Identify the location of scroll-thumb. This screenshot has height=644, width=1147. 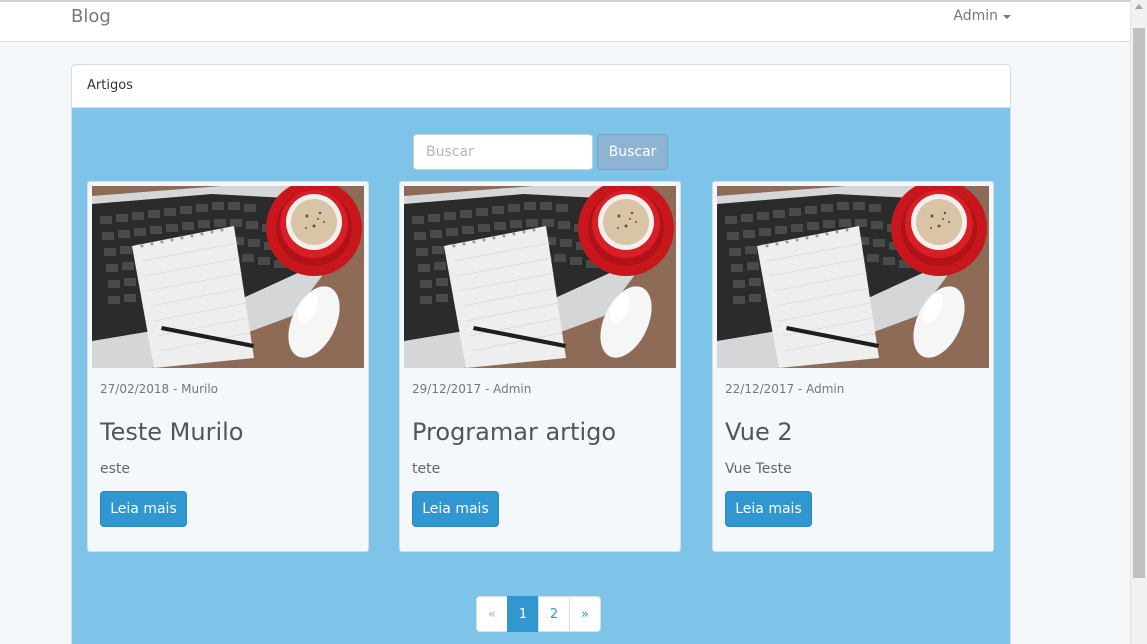
(1139, 303).